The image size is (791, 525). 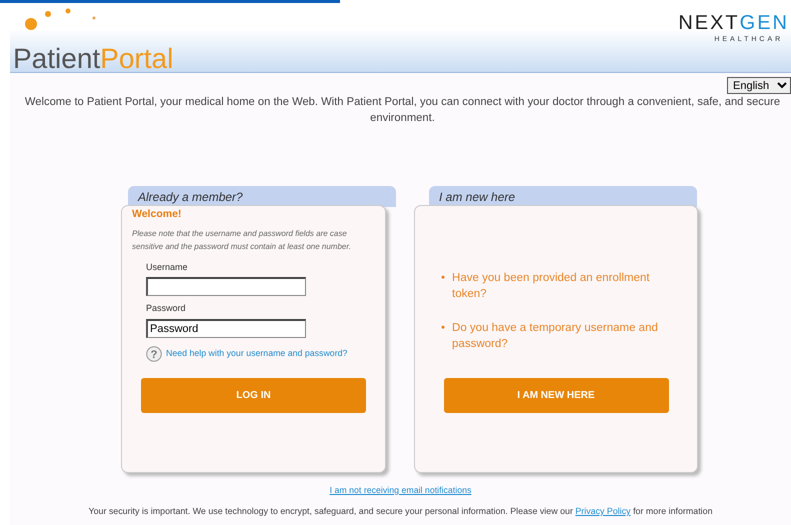 I want to click on language-select: English, so click(x=759, y=85).